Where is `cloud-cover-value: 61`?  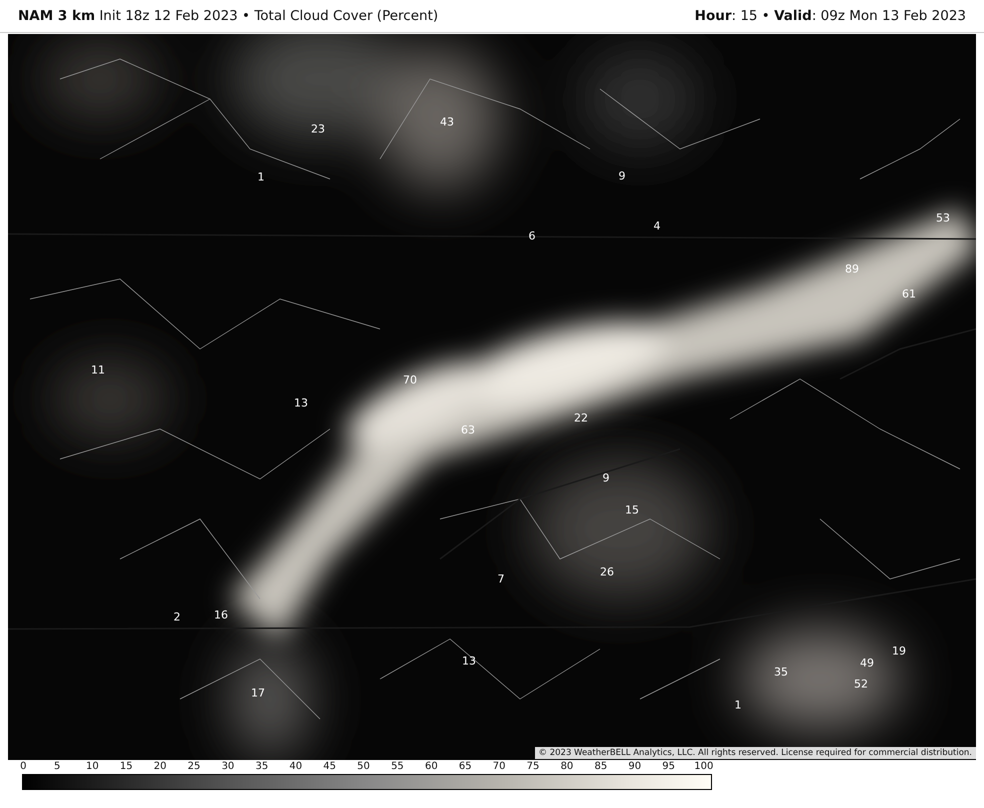
cloud-cover-value: 61 is located at coordinates (909, 294).